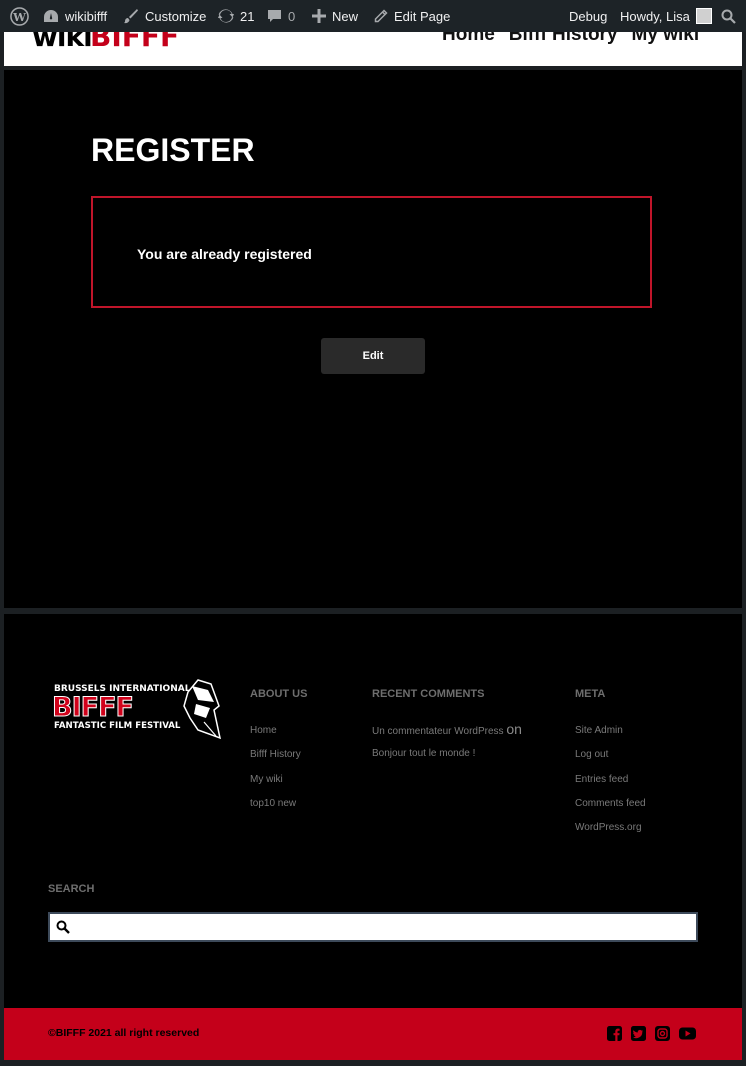  I want to click on comment-post-link: Bonjour tout le monde !, so click(423, 754).